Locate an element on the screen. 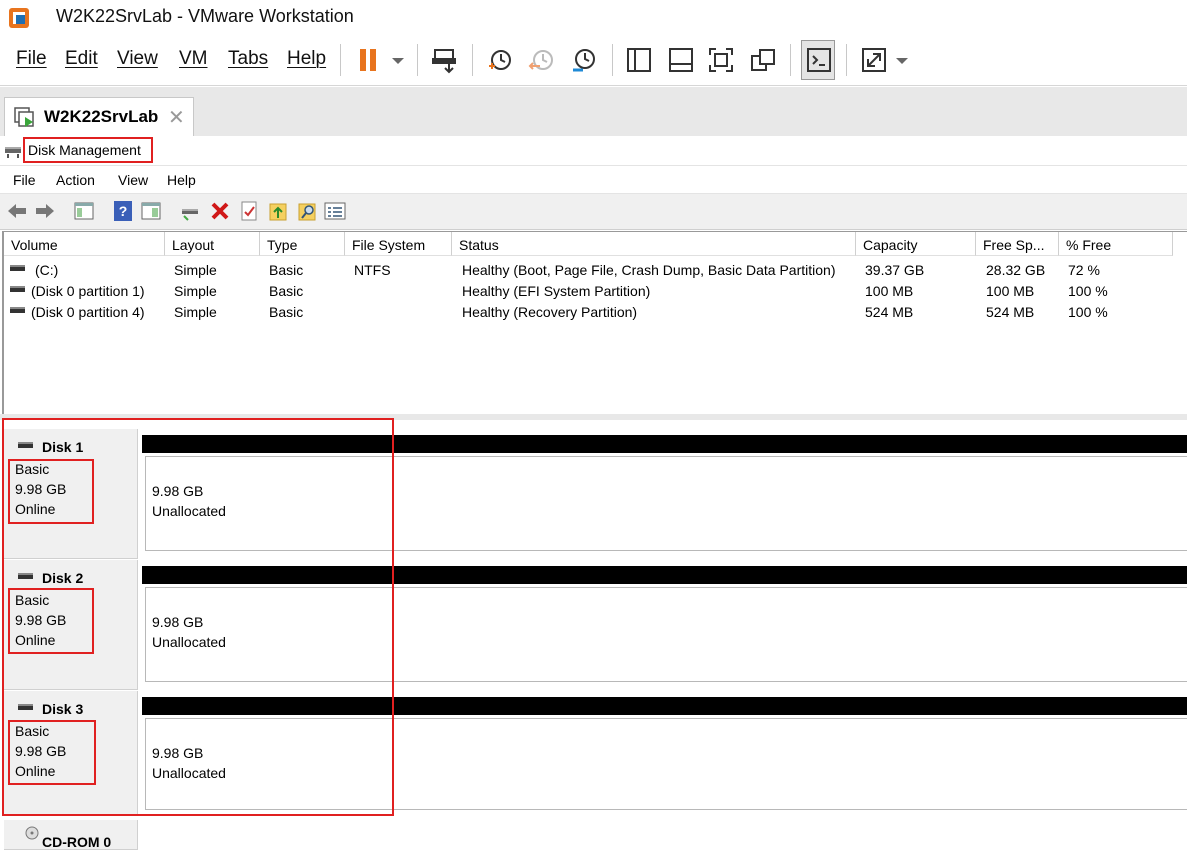  properties-pane-icon is located at coordinates (151, 211).